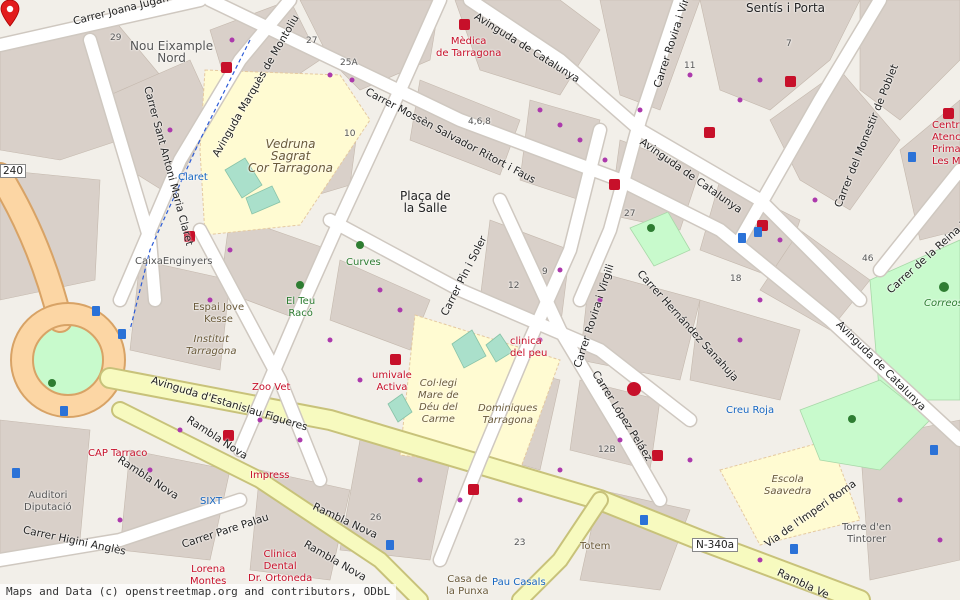 The image size is (960, 600). Describe the element at coordinates (519, 583) in the screenshot. I see `poi-pau-casals: Pau Casals` at that location.